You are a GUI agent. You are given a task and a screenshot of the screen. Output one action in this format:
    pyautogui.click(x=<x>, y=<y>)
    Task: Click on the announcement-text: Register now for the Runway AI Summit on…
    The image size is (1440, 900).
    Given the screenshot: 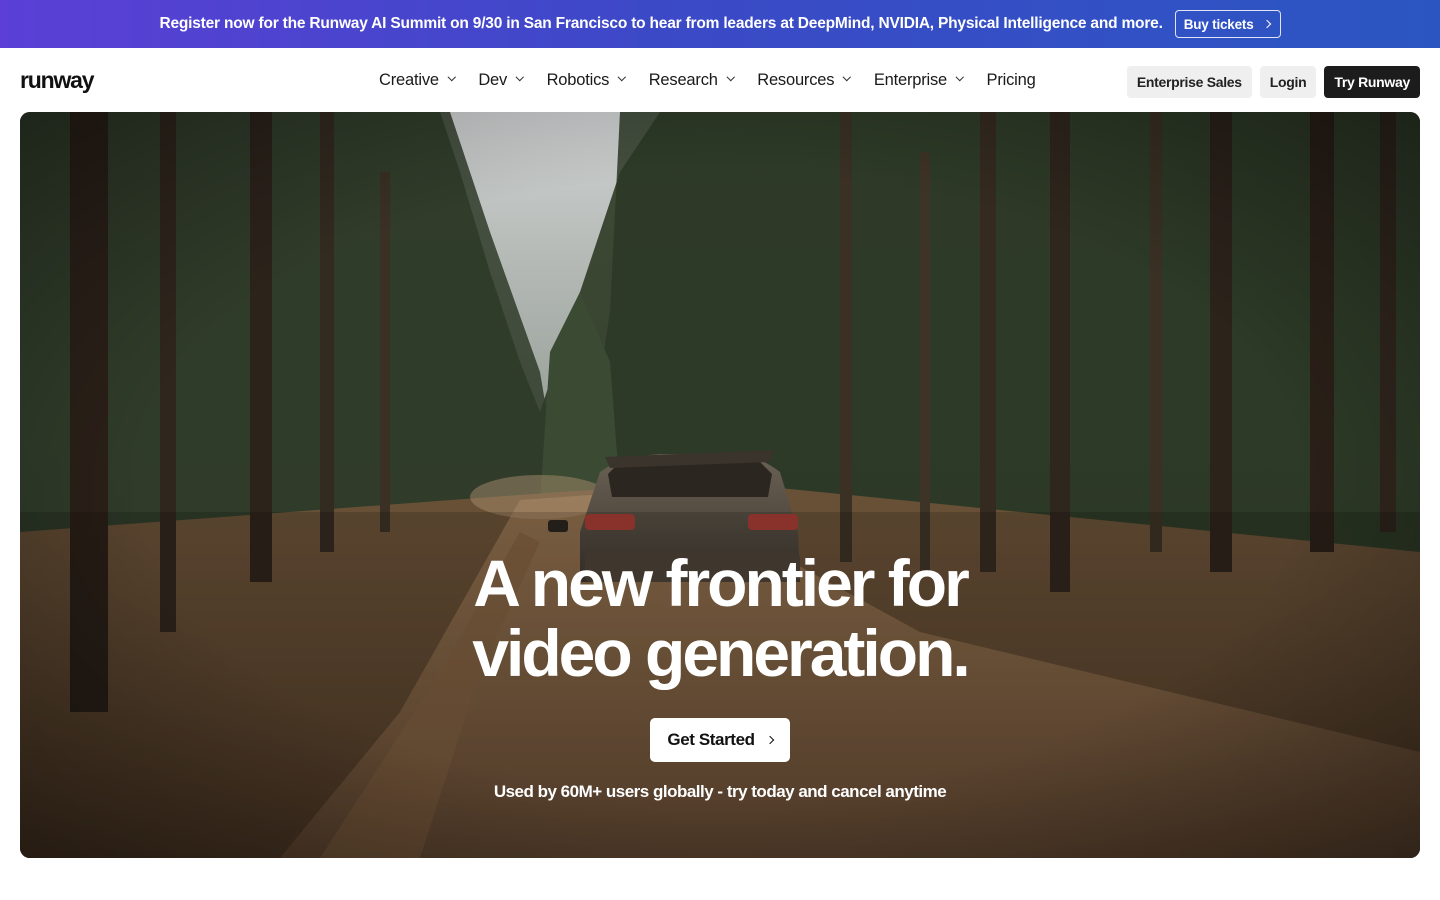 What is the action you would take?
    pyautogui.click(x=661, y=23)
    